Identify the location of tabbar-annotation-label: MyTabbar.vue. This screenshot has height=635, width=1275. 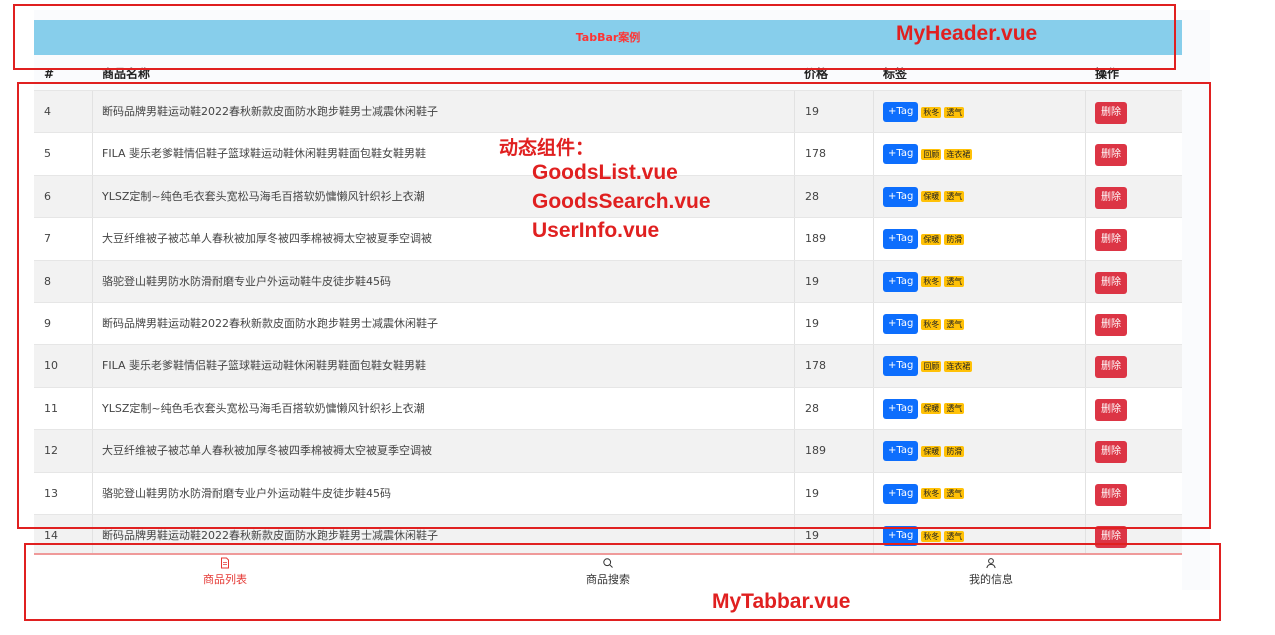
(781, 601).